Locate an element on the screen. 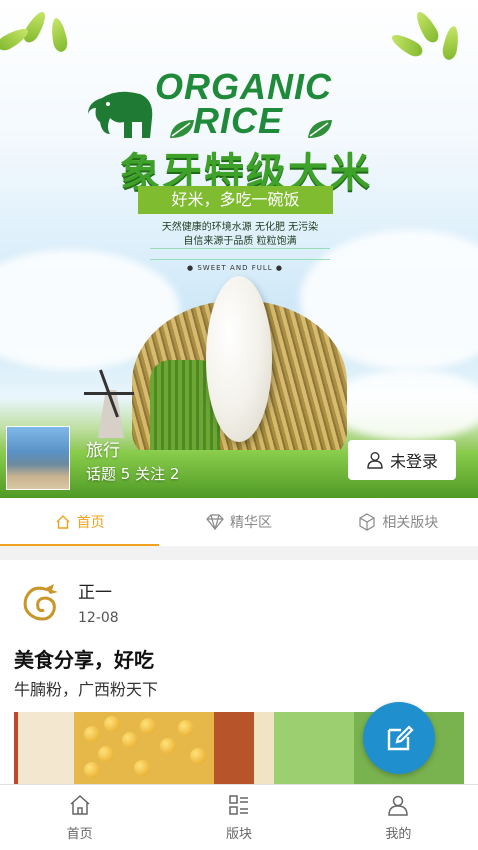 The width and height of the screenshot is (478, 850). bottom-navigation: 首页 版块 我的 is located at coordinates (239, 817).